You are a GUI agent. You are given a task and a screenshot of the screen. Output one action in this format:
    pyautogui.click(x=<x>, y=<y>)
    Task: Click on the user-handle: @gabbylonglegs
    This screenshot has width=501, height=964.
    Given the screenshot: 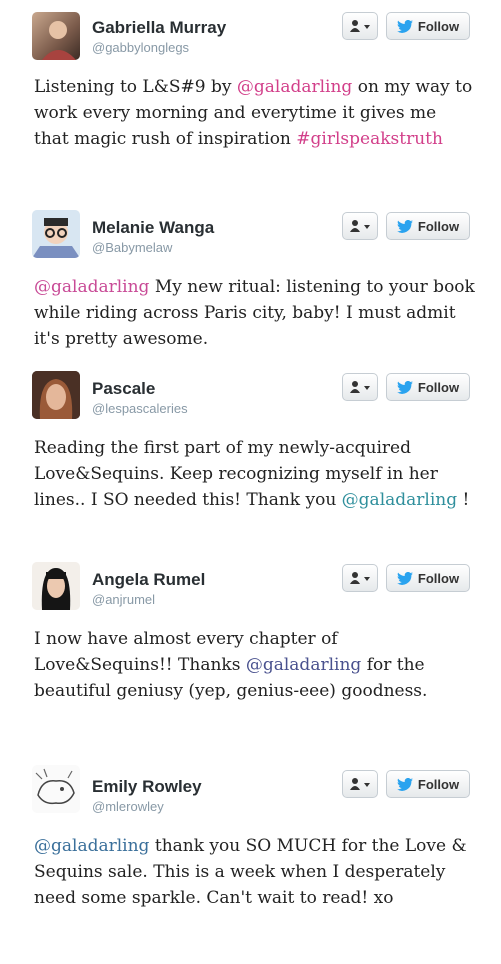 What is the action you would take?
    pyautogui.click(x=140, y=47)
    